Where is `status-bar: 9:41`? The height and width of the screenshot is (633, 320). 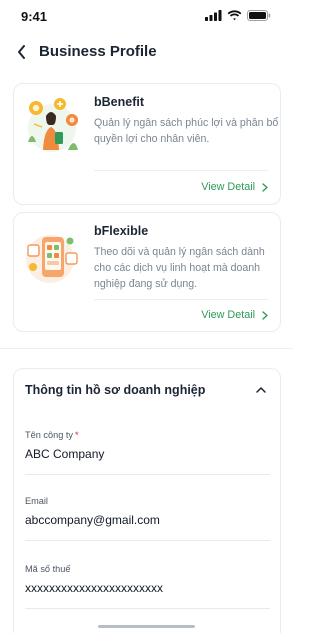 status-bar: 9:41 is located at coordinates (146, 16).